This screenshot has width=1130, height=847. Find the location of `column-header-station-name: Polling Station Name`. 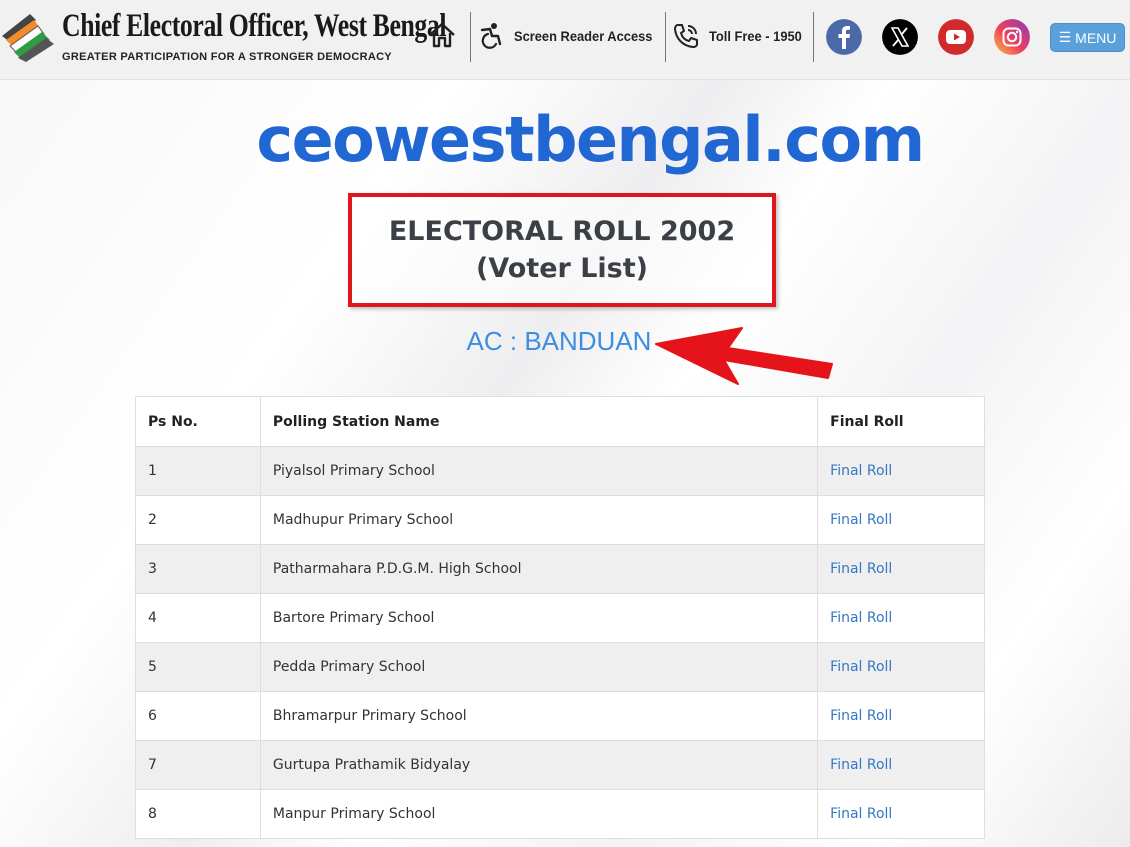

column-header-station-name: Polling Station Name is located at coordinates (539, 421).